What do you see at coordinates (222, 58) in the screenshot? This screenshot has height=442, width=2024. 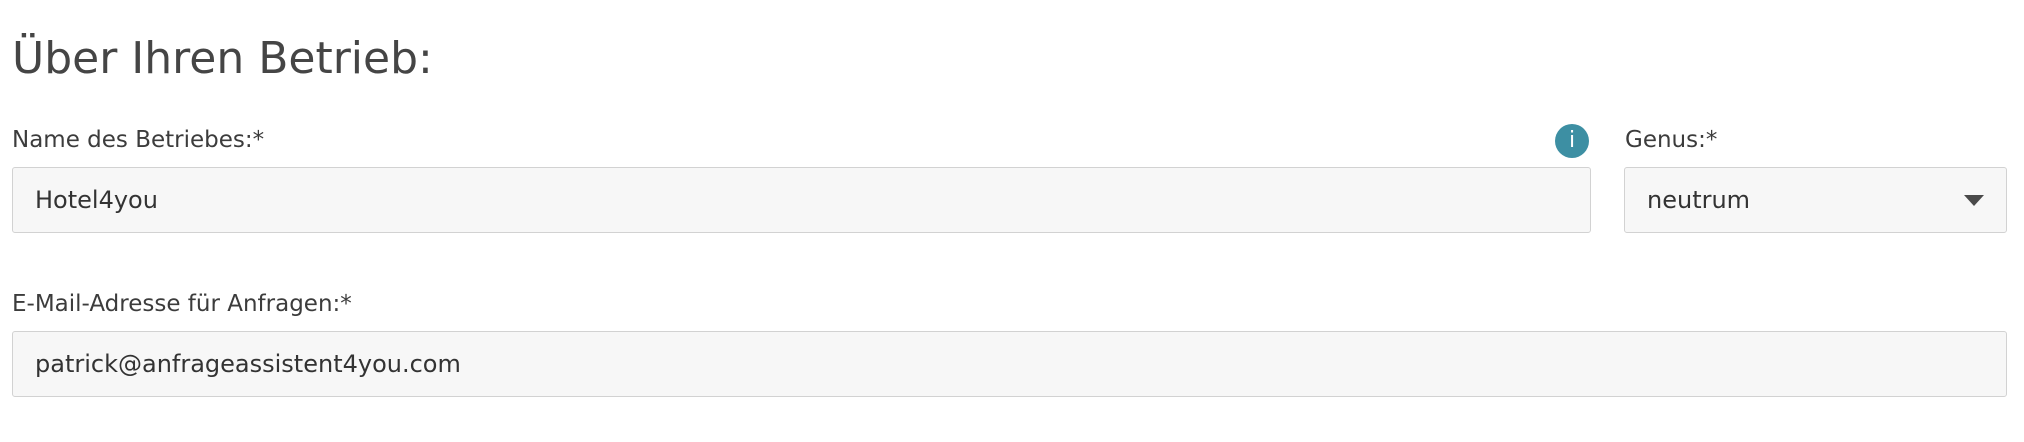 I see `section-title: Über Ihren Betrieb:` at bounding box center [222, 58].